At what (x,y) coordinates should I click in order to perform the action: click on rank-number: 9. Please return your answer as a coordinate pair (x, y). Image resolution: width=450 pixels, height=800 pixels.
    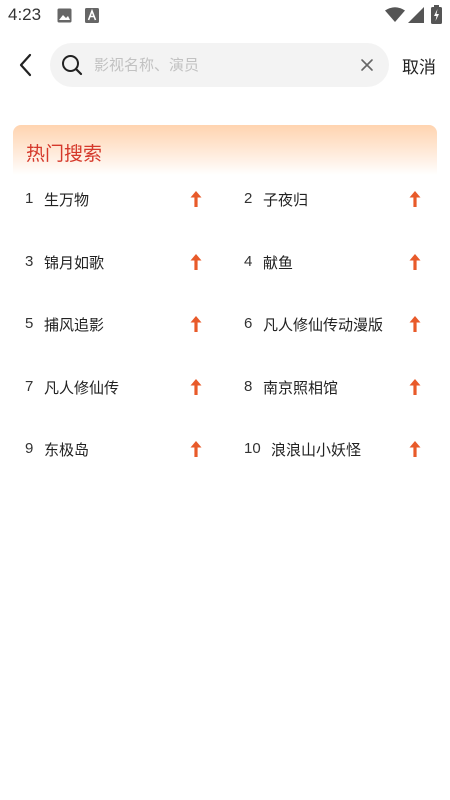
    Looking at the image, I should click on (29, 448).